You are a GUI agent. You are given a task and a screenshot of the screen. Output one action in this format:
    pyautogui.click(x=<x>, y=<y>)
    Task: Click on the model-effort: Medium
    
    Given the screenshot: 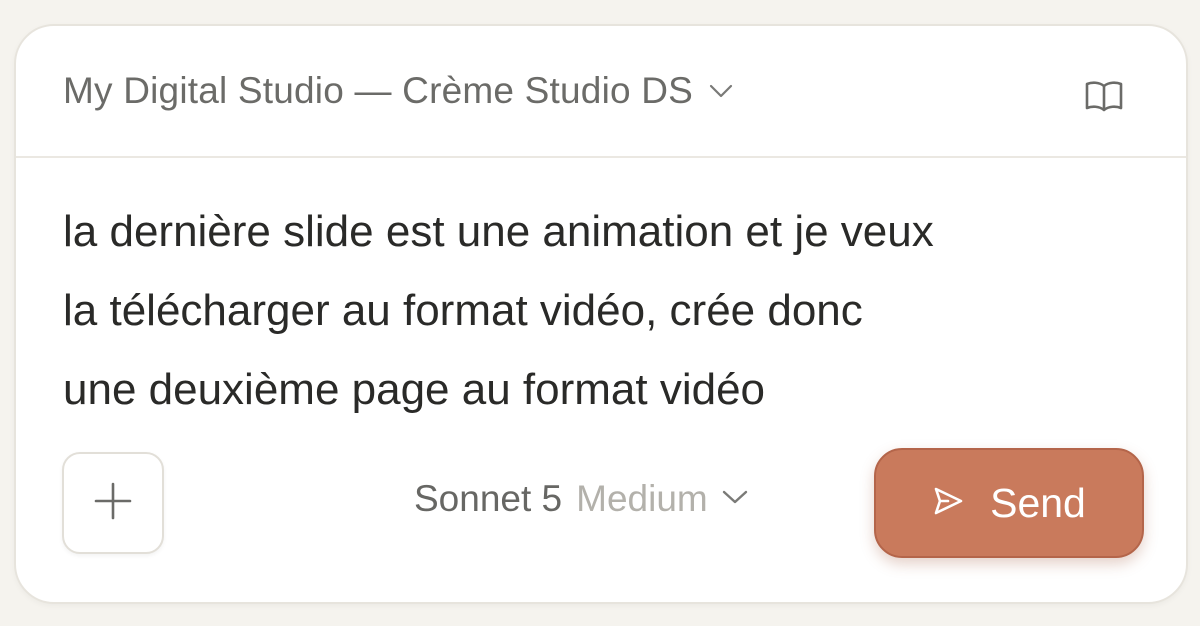 What is the action you would take?
    pyautogui.click(x=642, y=498)
    